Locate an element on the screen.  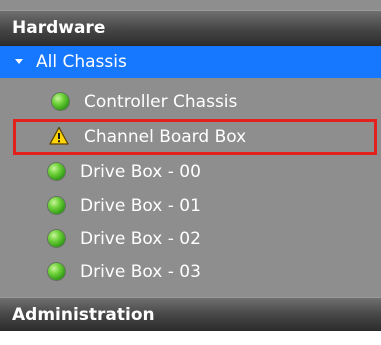
tree-item-label: Drive Box - 02 is located at coordinates (140, 239).